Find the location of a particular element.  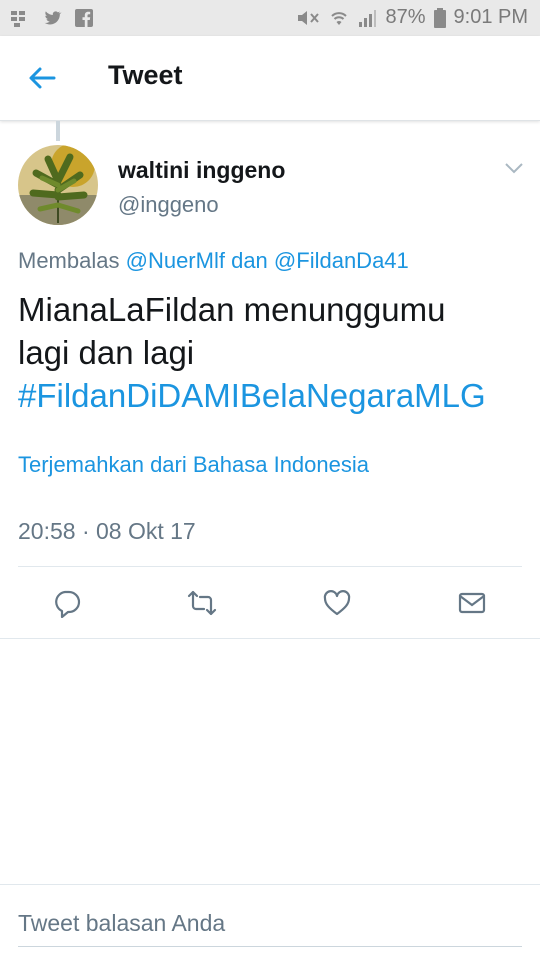

chevron-down-icon is located at coordinates (514, 168).